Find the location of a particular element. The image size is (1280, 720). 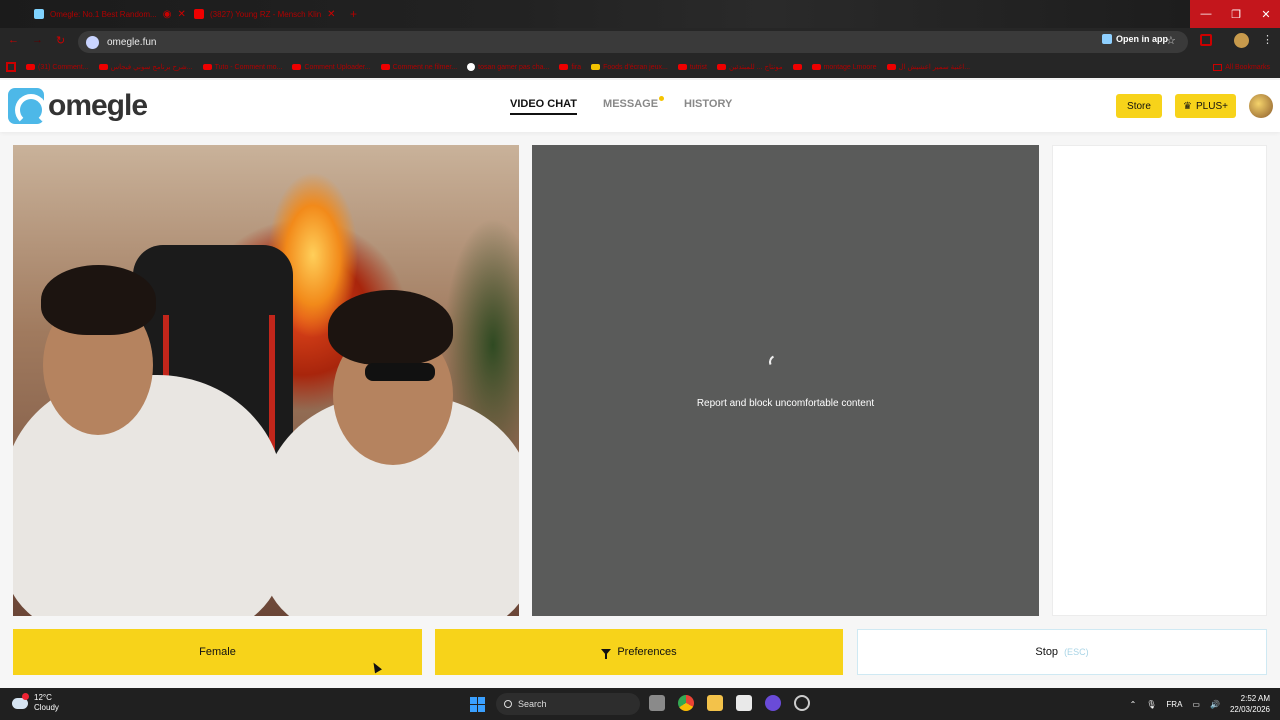

date: 22/03/2026 is located at coordinates (1249, 709).